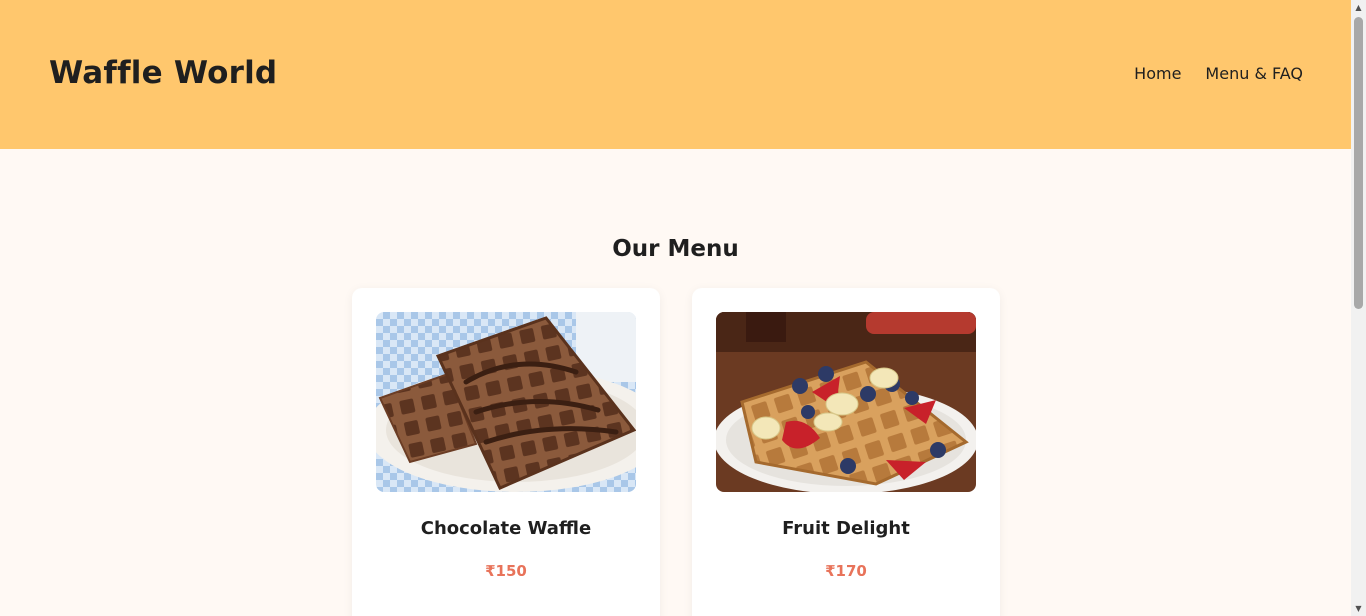 The width and height of the screenshot is (1366, 616). What do you see at coordinates (846, 571) in the screenshot?
I see `menu-item-price: ₹170` at bounding box center [846, 571].